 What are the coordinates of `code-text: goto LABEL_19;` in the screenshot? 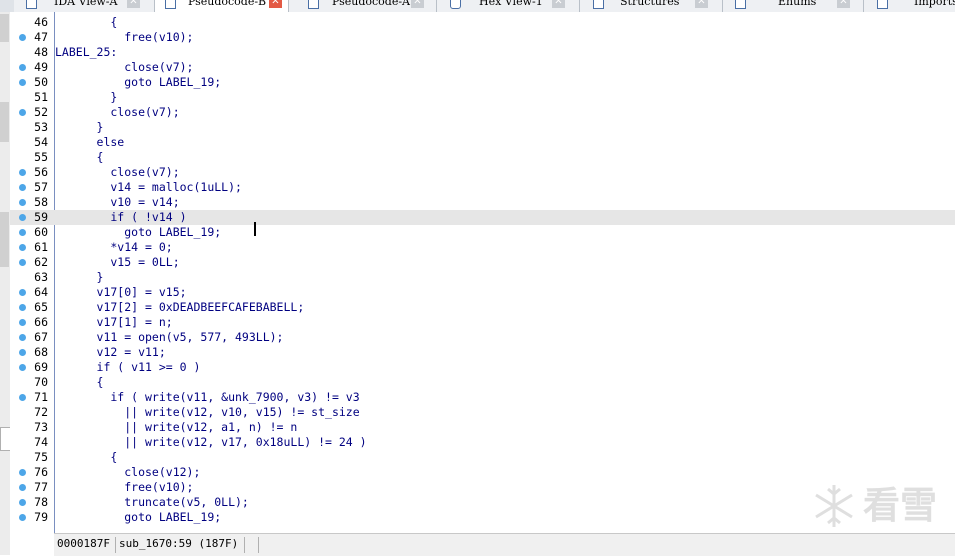 It's located at (138, 232).